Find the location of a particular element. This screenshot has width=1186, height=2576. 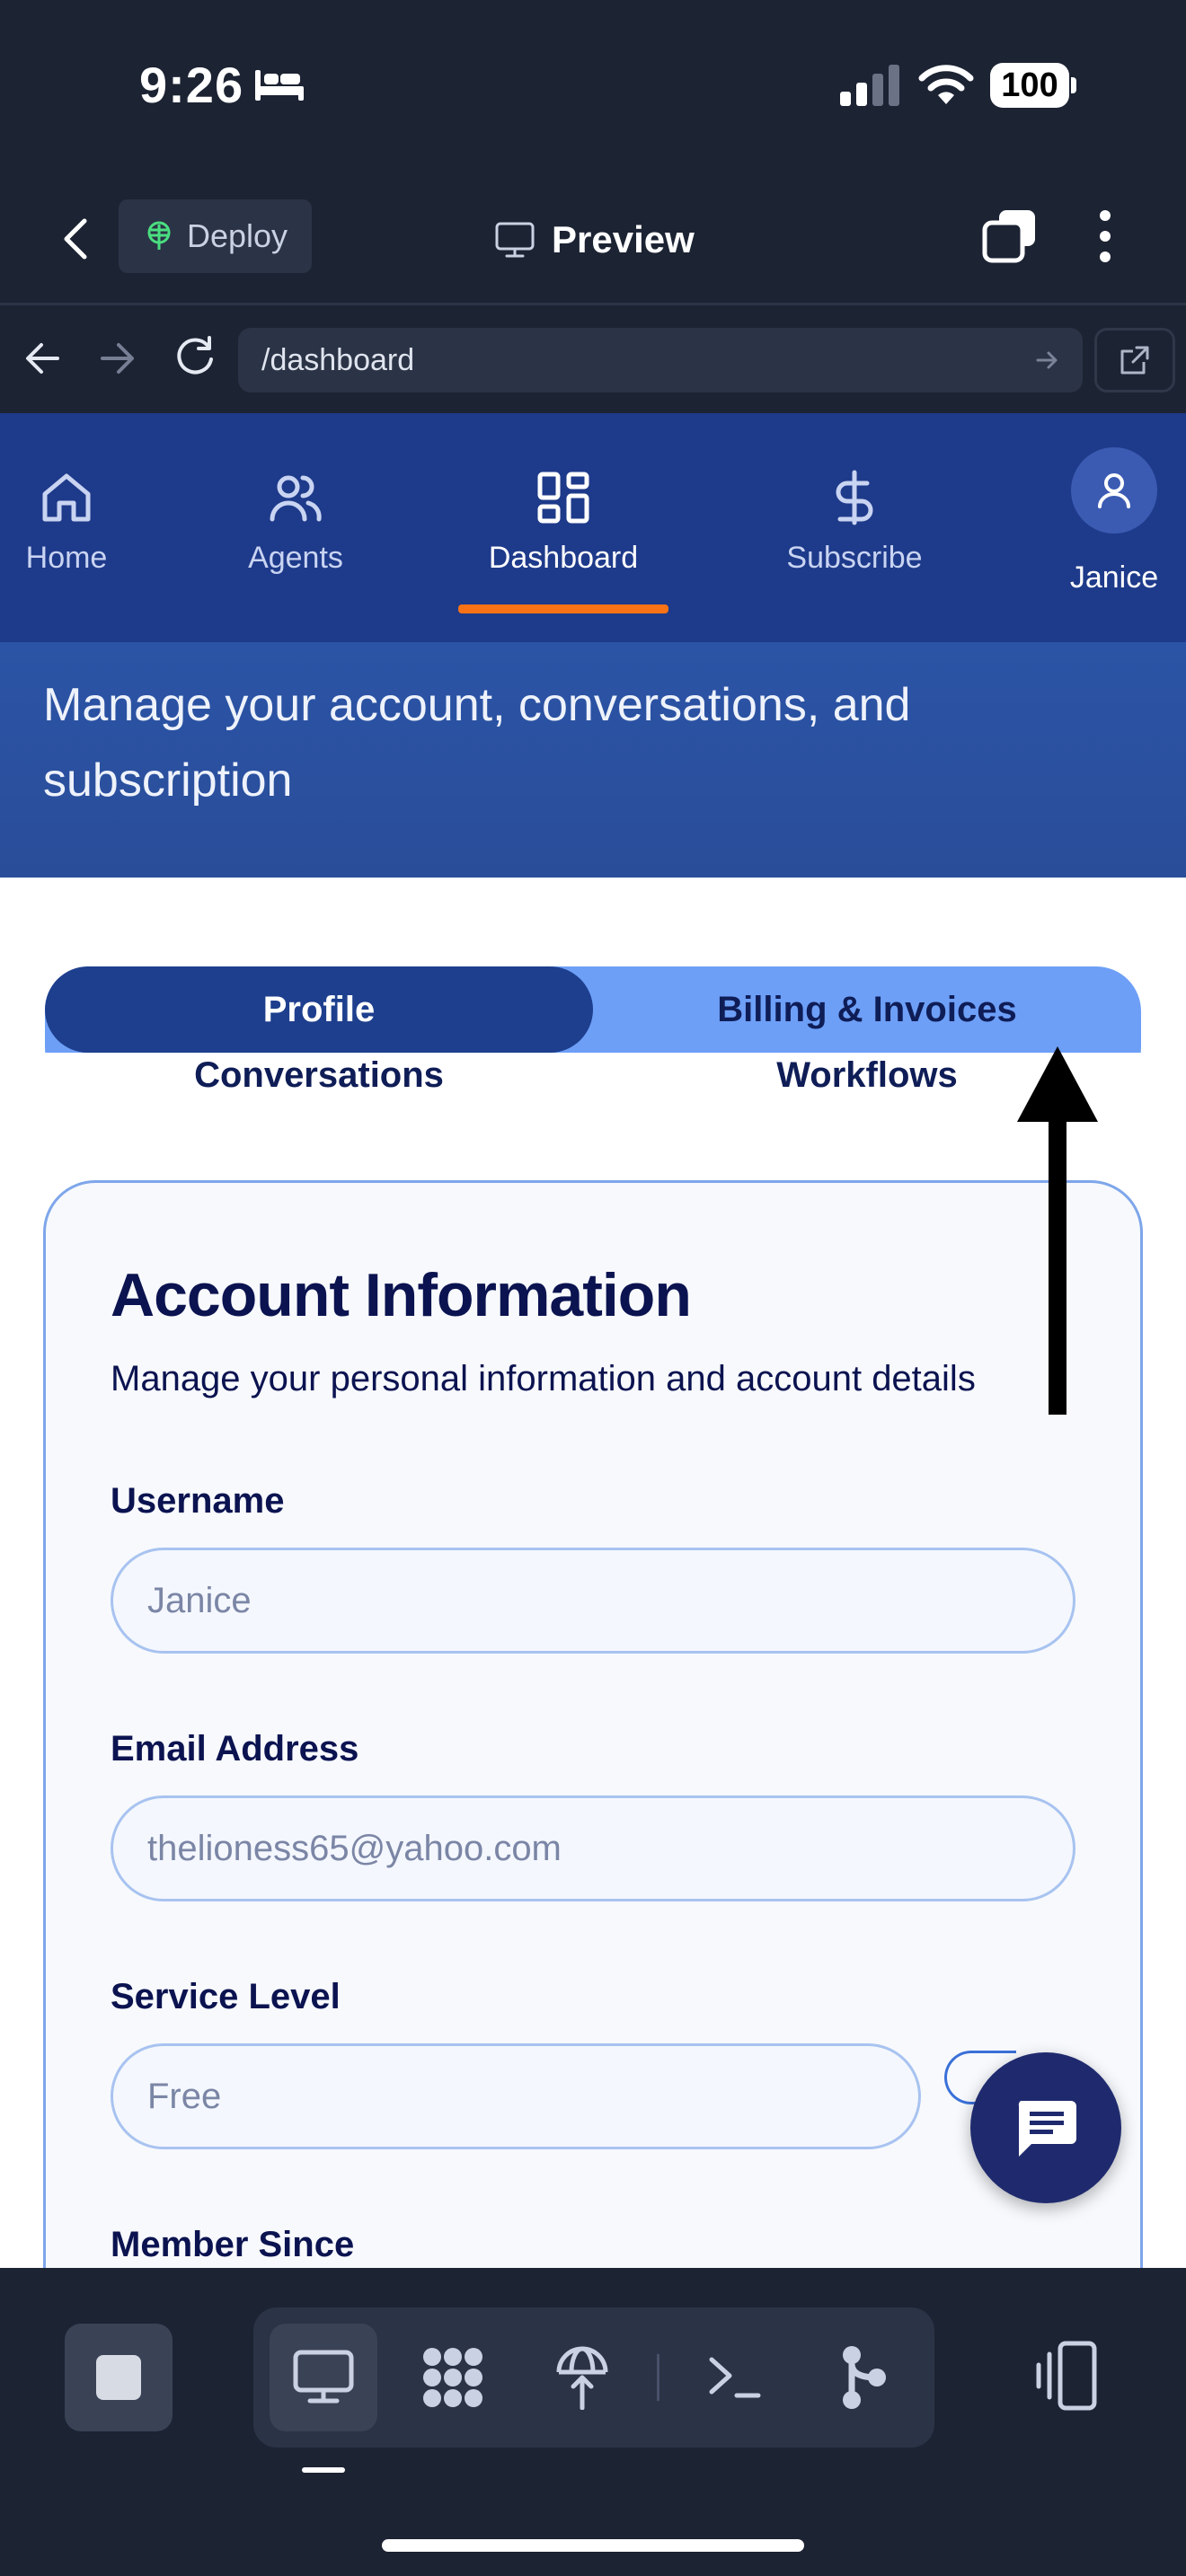

users-icon is located at coordinates (296, 498).